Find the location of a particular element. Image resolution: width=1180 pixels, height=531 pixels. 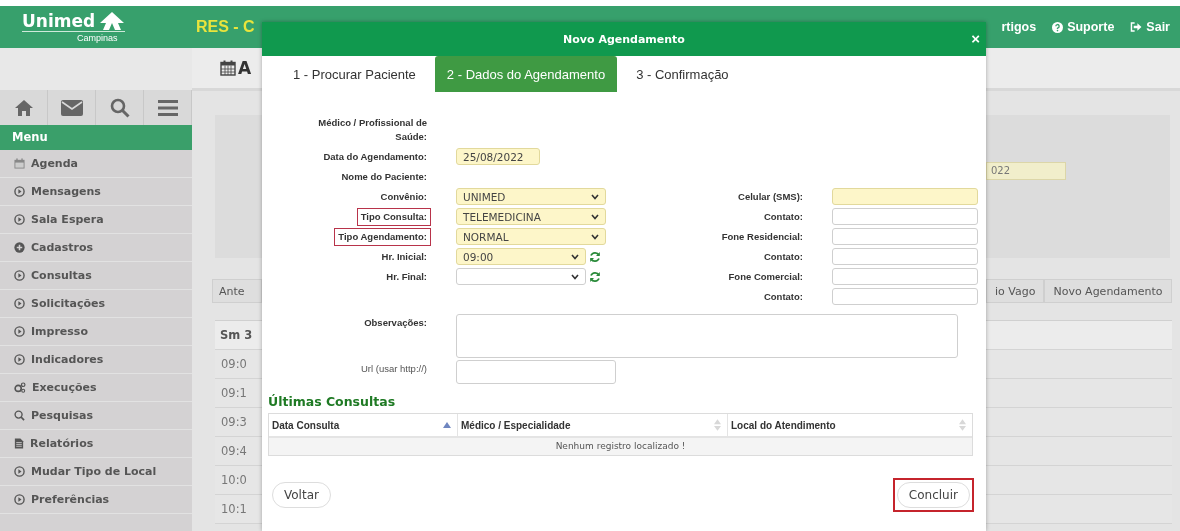

sidebar-item: Cadastros is located at coordinates (96, 248).